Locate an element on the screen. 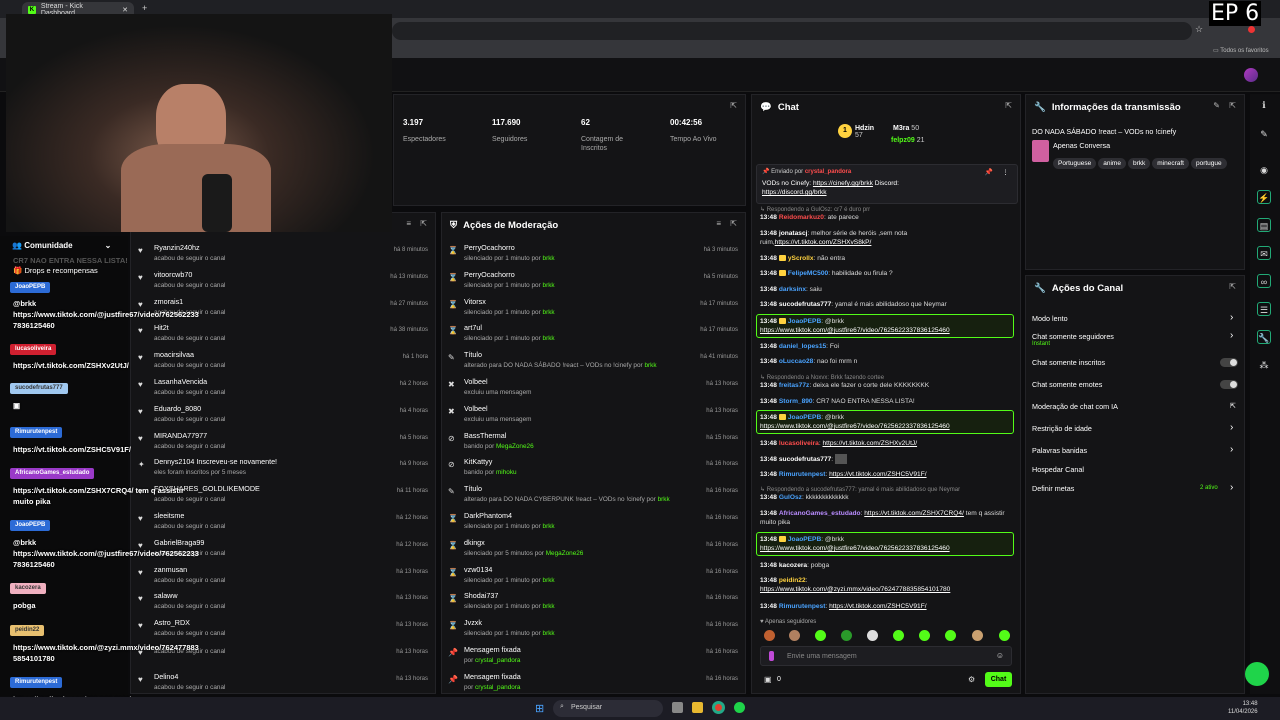  favorites-folder: ▭ Todos os favoritos is located at coordinates (1241, 50).